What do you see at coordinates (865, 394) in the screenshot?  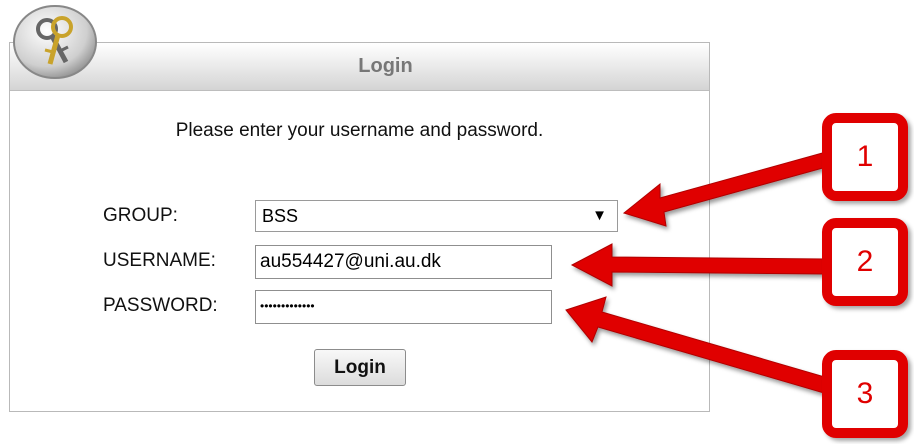 I see `callout-3: 3` at bounding box center [865, 394].